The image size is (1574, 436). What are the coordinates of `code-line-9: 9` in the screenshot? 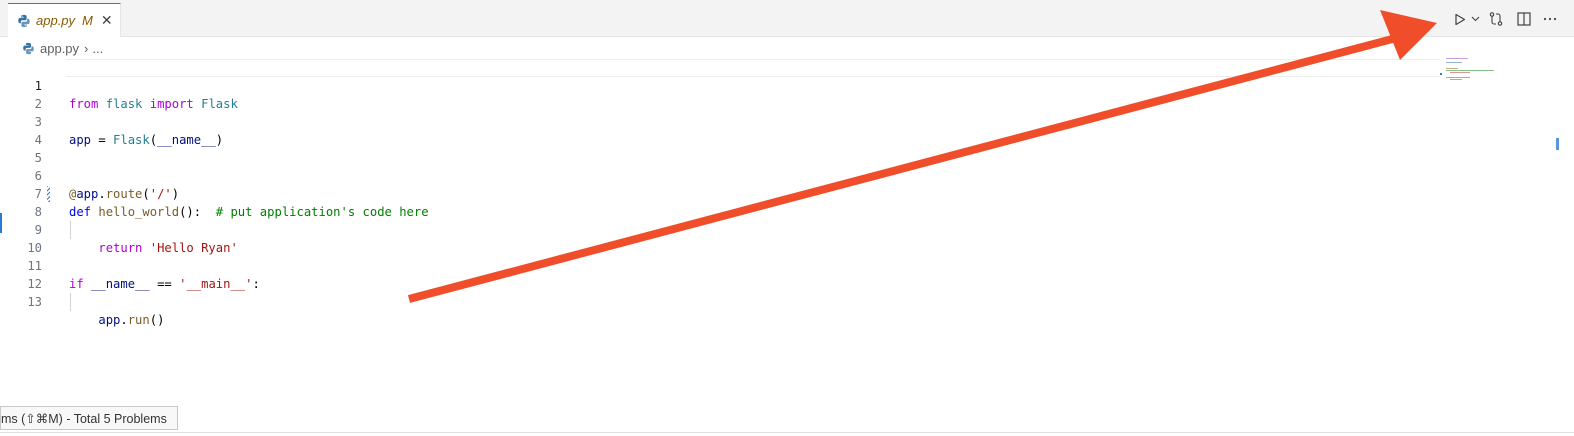 It's located at (720, 220).